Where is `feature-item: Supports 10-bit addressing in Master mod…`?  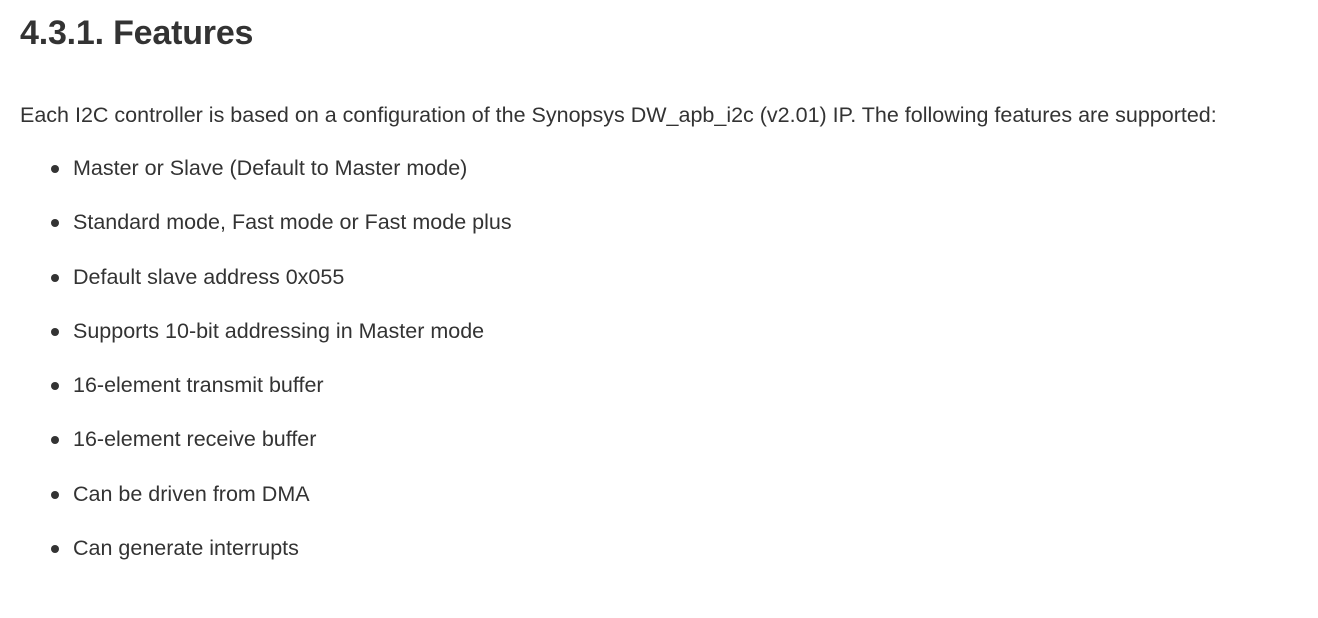
feature-item: Supports 10-bit addressing in Master mod… is located at coordinates (647, 336).